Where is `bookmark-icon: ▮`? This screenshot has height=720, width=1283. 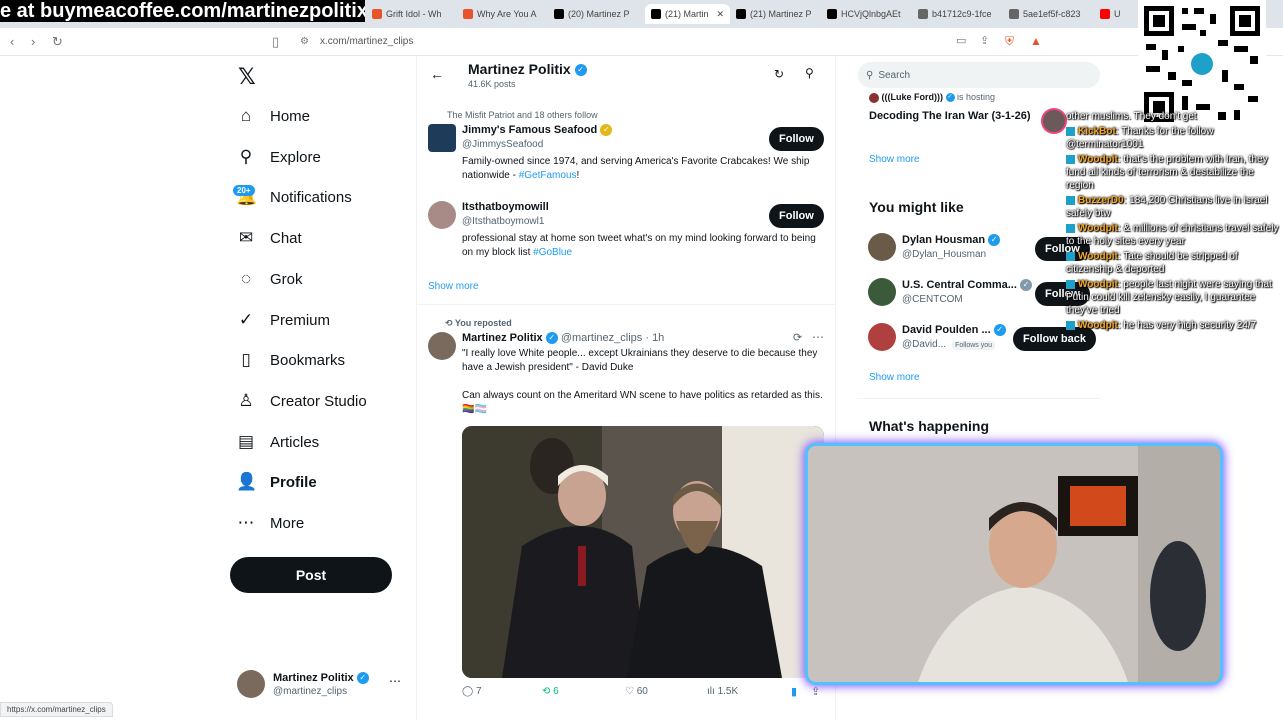 bookmark-icon: ▮ is located at coordinates (794, 691).